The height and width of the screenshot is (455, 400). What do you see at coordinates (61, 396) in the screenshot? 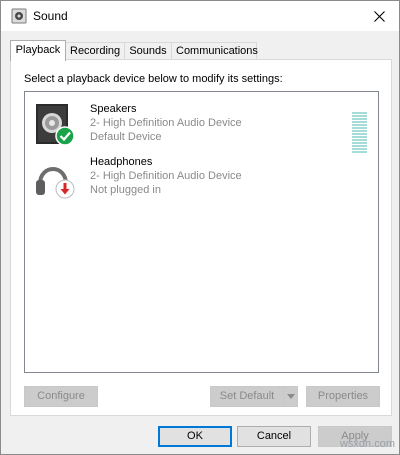
I see `configure-button: Configure` at bounding box center [61, 396].